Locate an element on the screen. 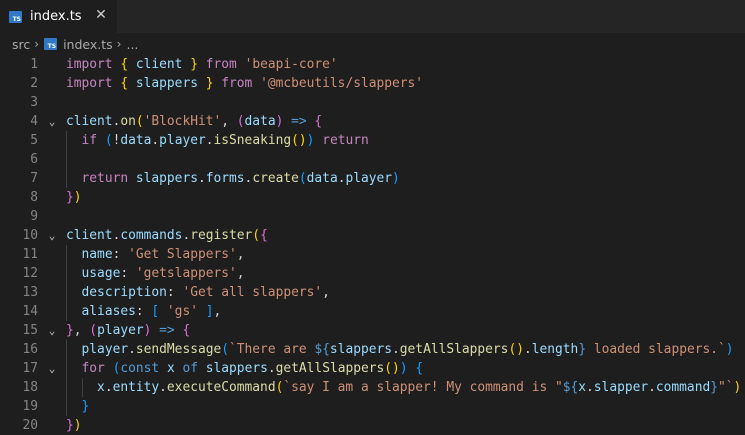  line-number: 4 is located at coordinates (34, 121).